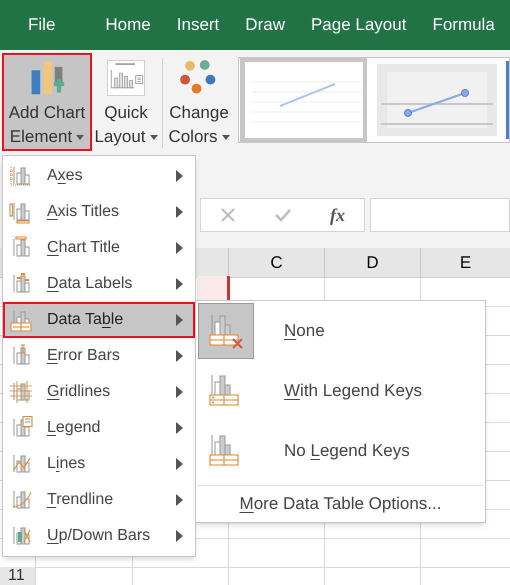 This screenshot has width=510, height=585. I want to click on ribbon-tab: File, so click(42, 25).